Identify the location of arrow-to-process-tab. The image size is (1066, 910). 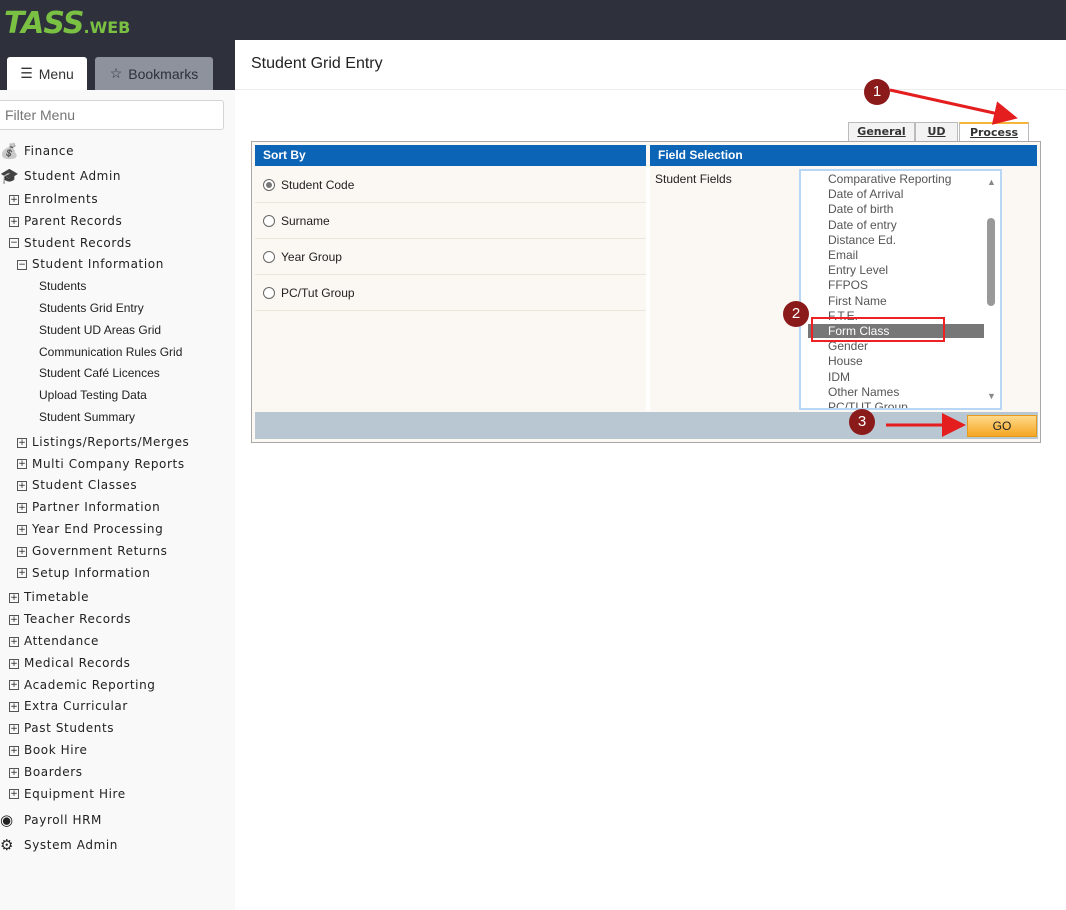
(953, 106).